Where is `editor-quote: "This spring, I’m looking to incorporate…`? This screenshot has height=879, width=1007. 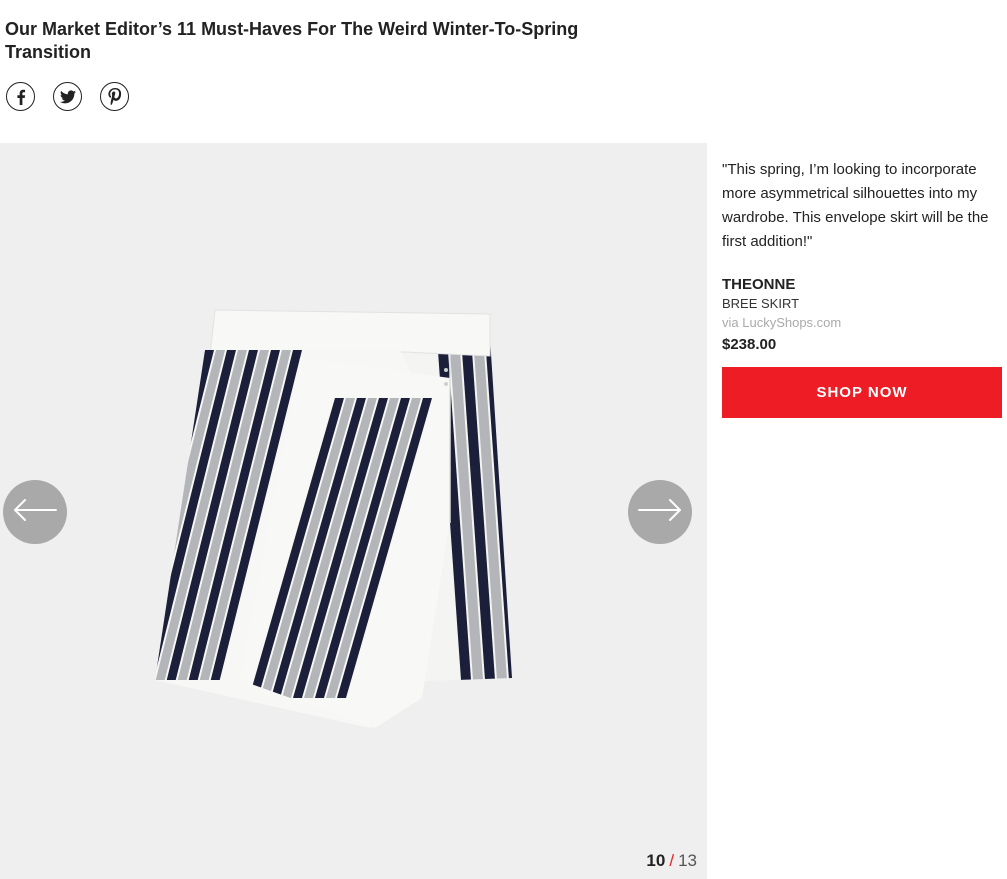
editor-quote: "This spring, I’m looking to incorporate… is located at coordinates (855, 205).